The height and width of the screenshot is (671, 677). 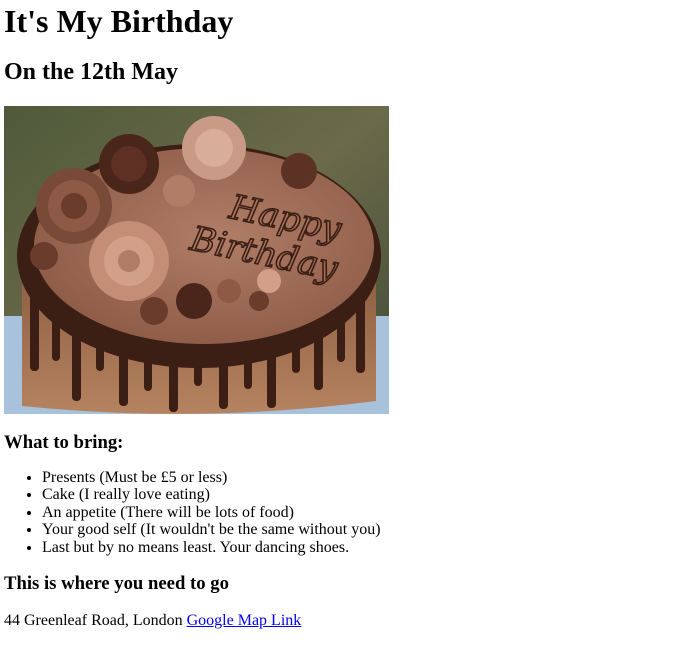 What do you see at coordinates (91, 72) in the screenshot?
I see `page-subtitle: On the 12th May` at bounding box center [91, 72].